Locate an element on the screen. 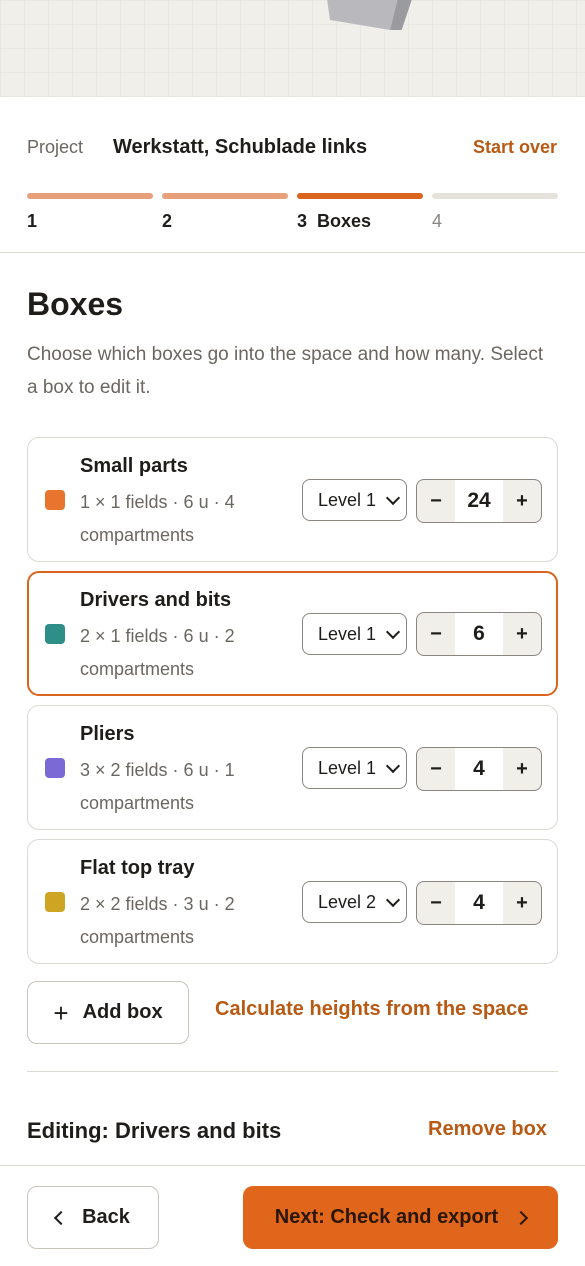 The image size is (585, 1266). plus-icon: + is located at coordinates (61, 1012).